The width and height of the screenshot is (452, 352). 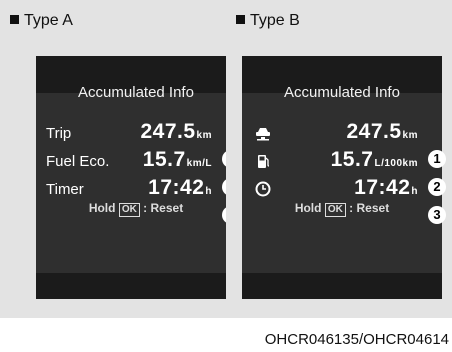 What do you see at coordinates (437, 187) in the screenshot?
I see `callout-marker-2: 2` at bounding box center [437, 187].